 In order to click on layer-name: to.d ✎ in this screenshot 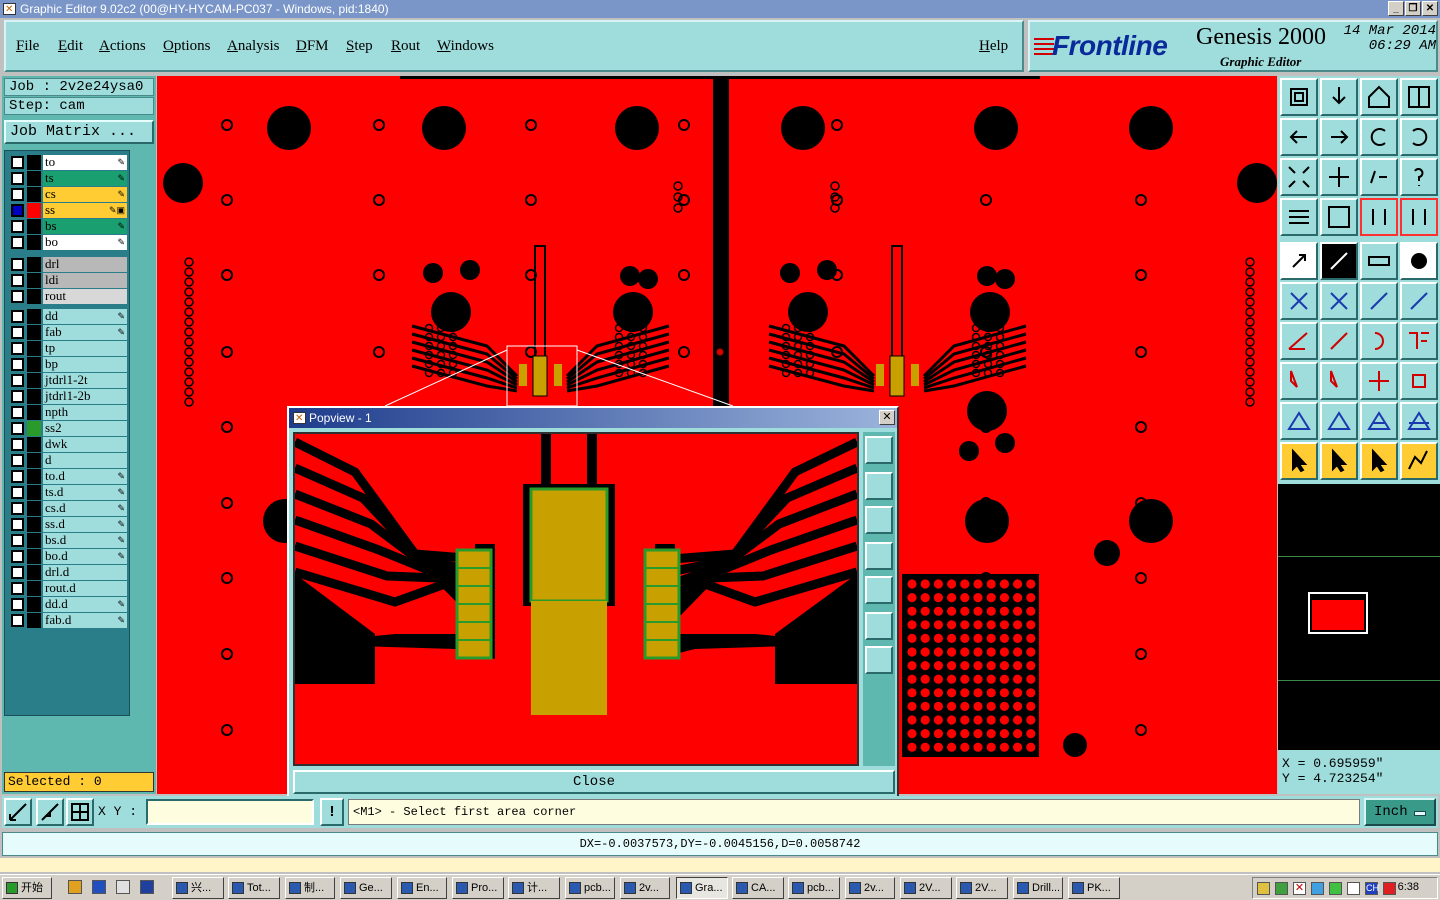, I will do `click(85, 476)`.